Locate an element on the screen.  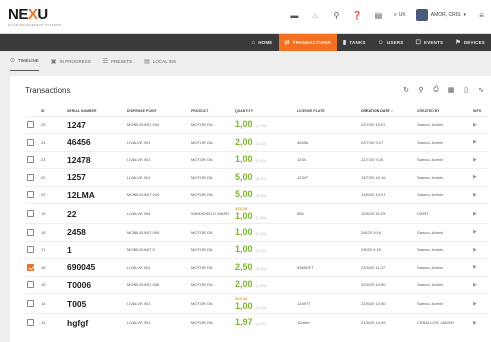
nav-item-tanks: ▮ TANKS is located at coordinates (354, 42).